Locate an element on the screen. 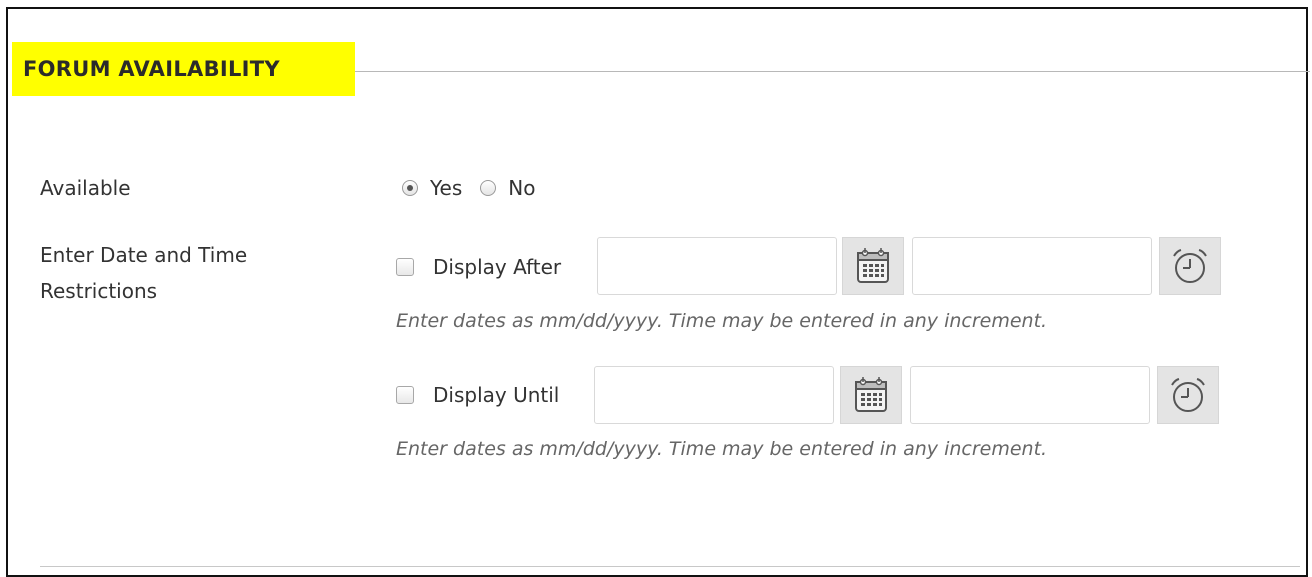  display-after-calendar-button is located at coordinates (873, 266).